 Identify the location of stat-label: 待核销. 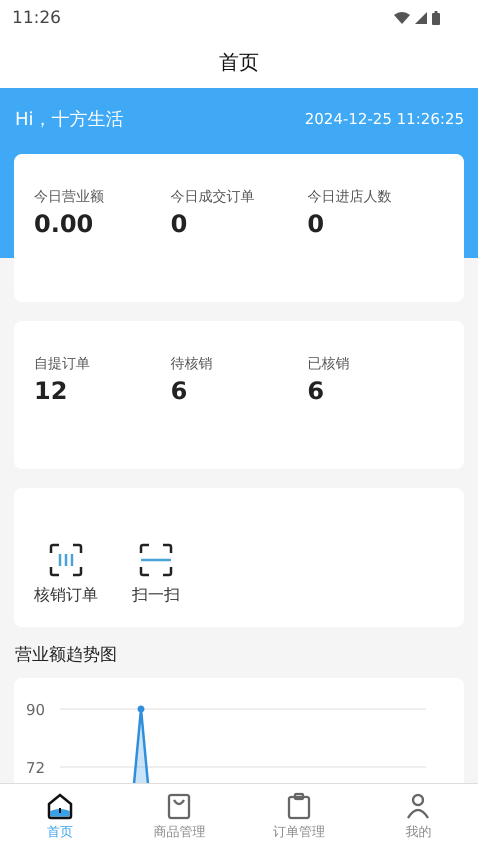
(192, 364).